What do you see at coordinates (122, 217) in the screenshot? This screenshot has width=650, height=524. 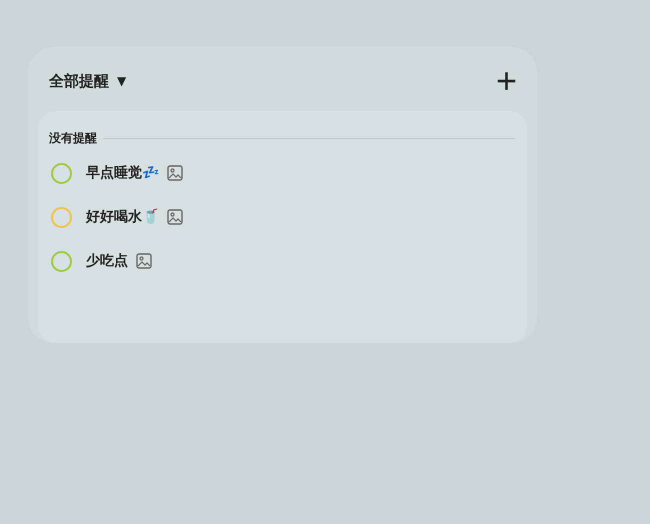 I see `reminder-text: 好好喝水🥤` at bounding box center [122, 217].